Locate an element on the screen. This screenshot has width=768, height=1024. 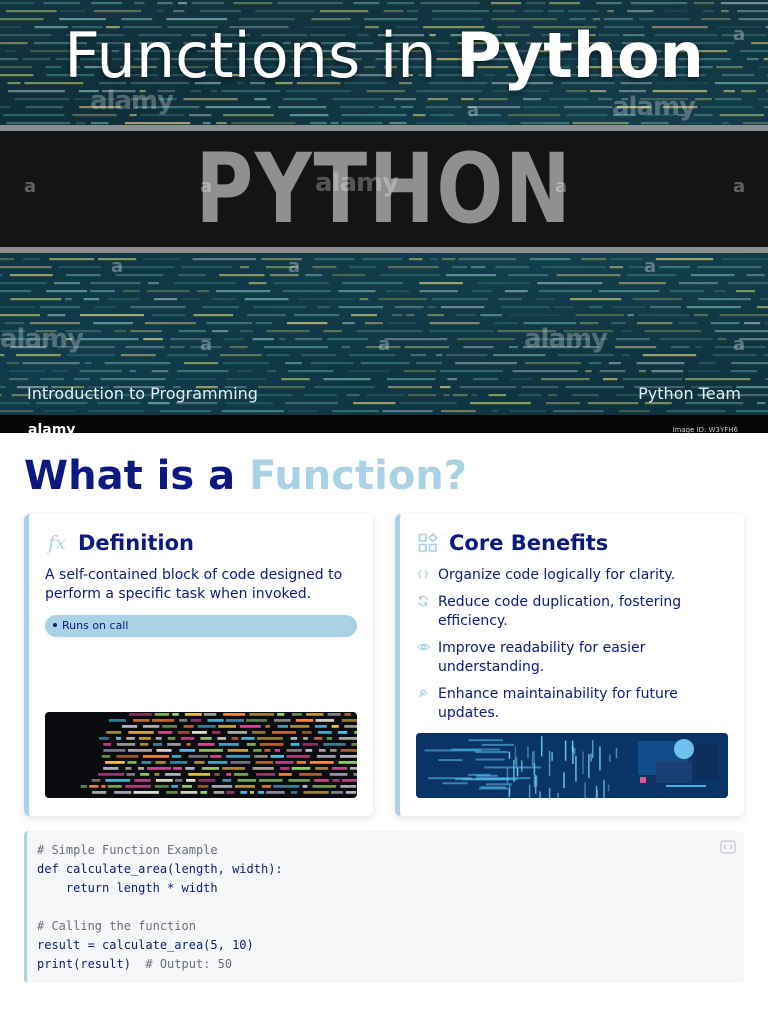
image-credit-strip: alamy Image ID: W3YFH6 is located at coordinates (384, 424).